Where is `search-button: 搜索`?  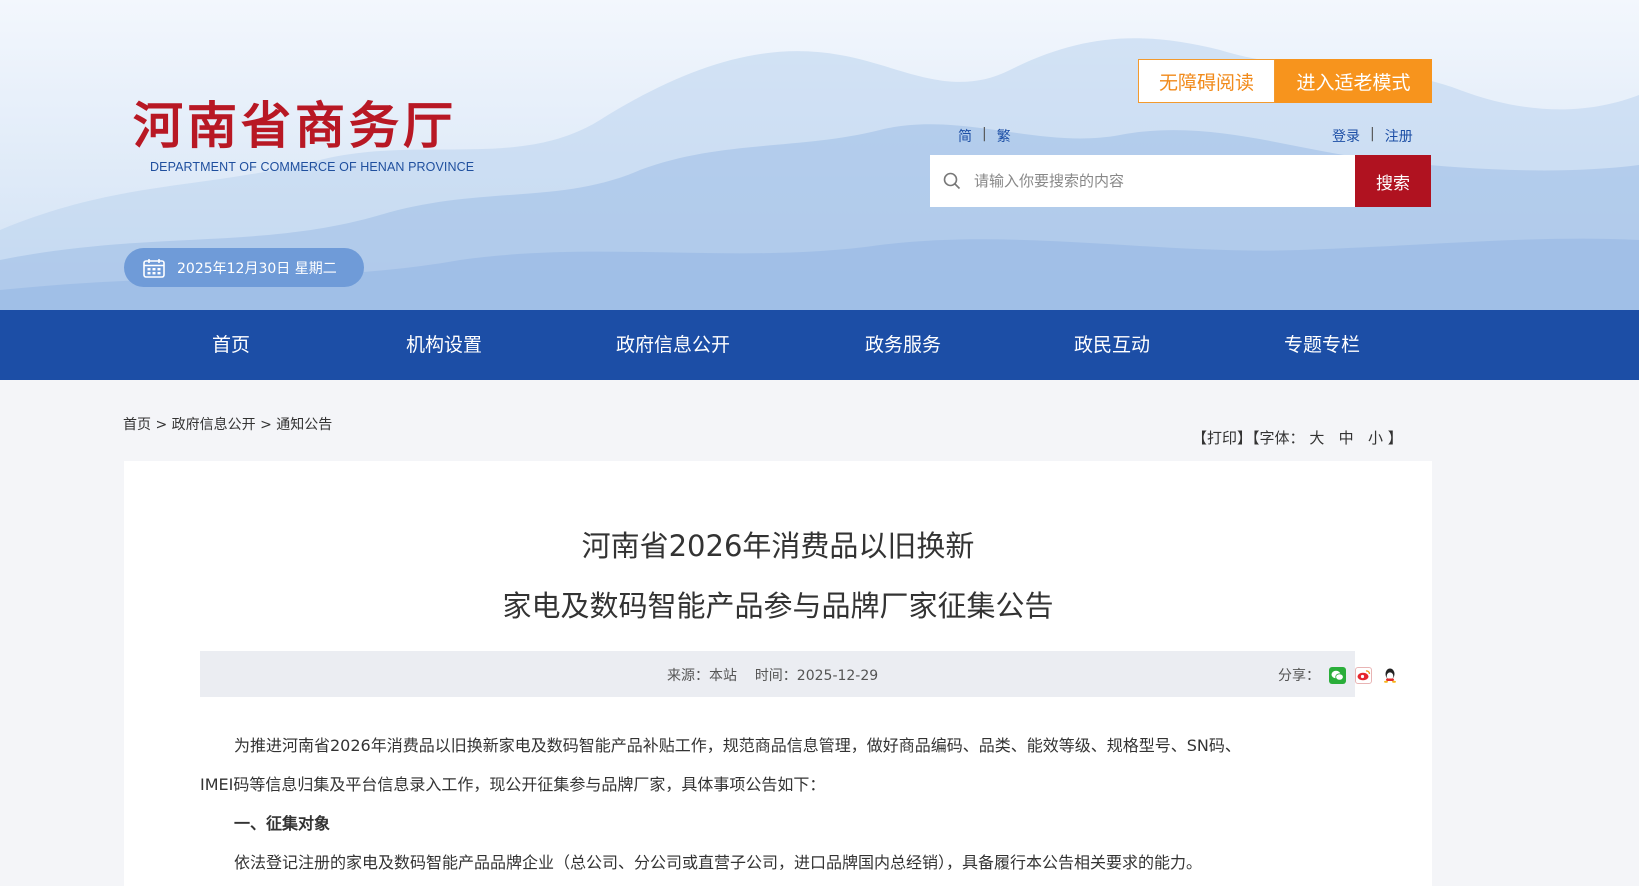
search-button: 搜索 is located at coordinates (1393, 181).